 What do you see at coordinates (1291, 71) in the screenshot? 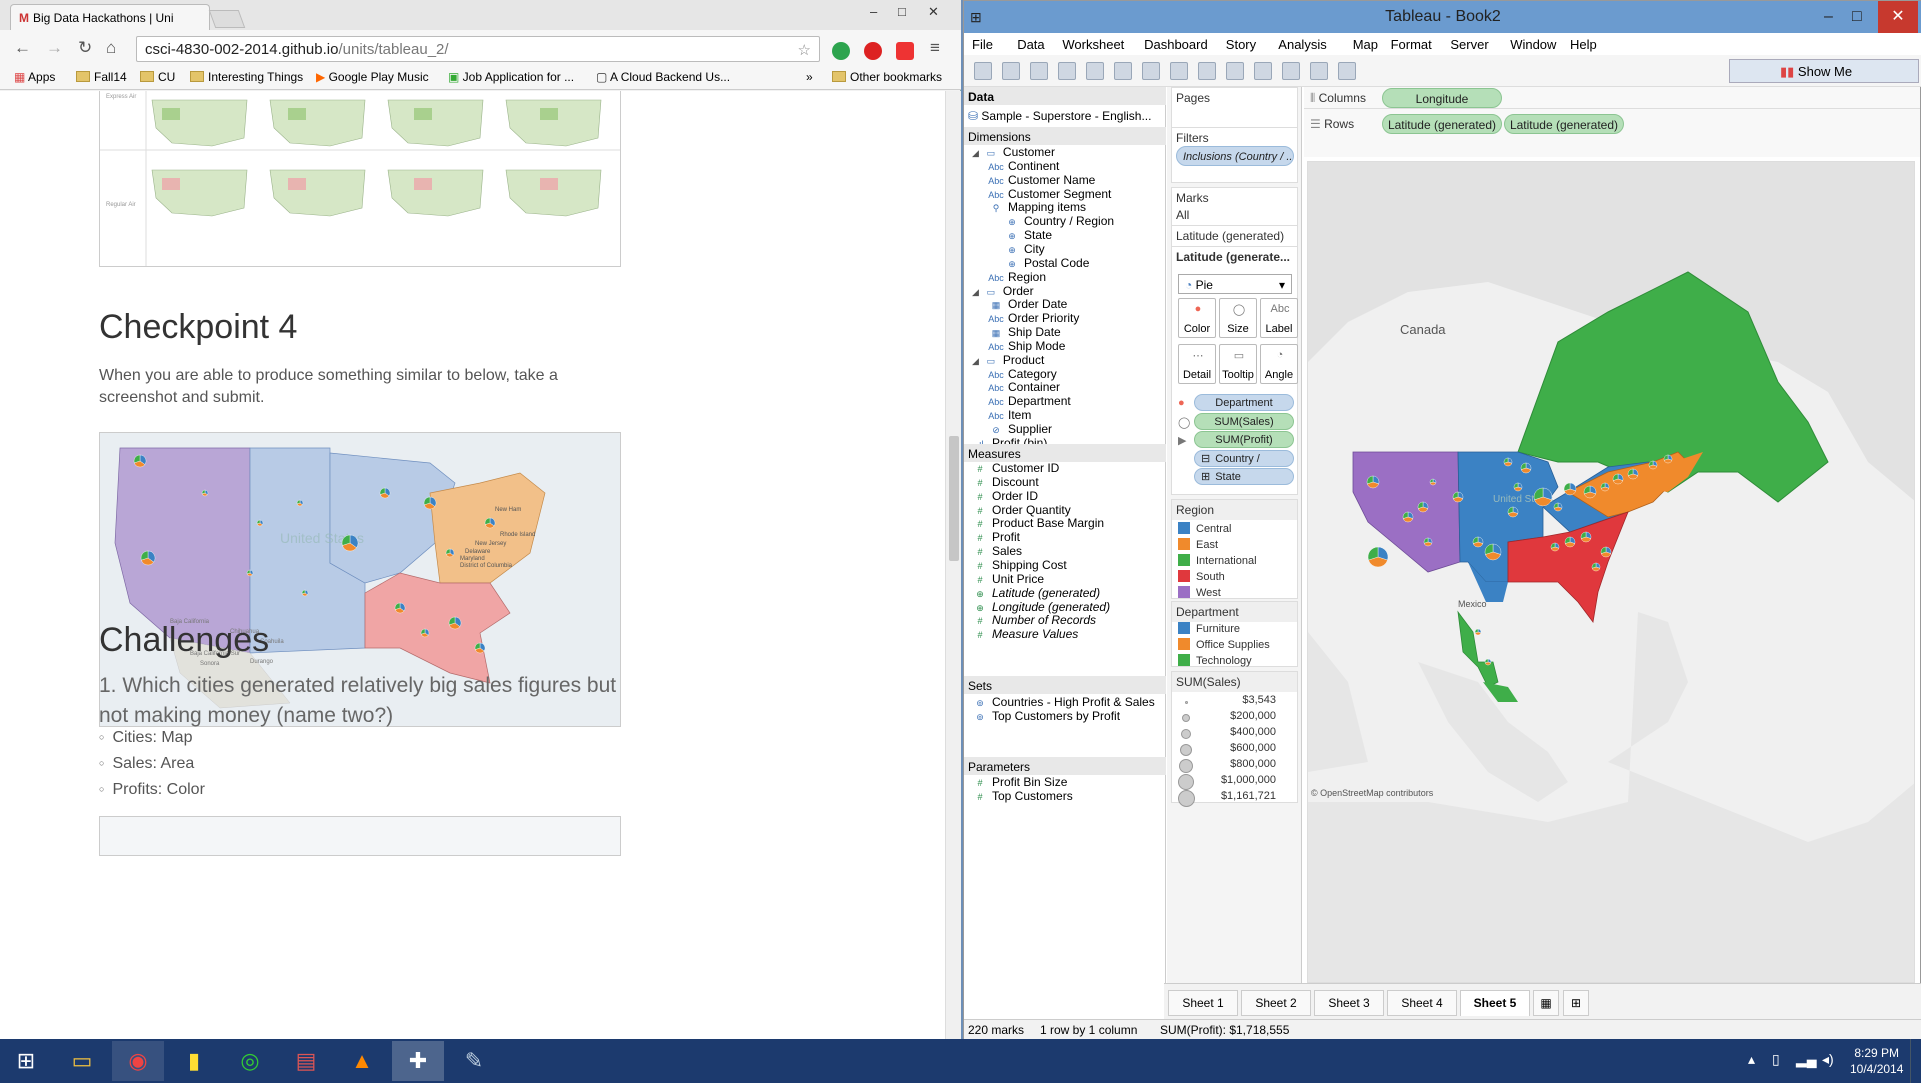
I see `label-icon` at bounding box center [1291, 71].